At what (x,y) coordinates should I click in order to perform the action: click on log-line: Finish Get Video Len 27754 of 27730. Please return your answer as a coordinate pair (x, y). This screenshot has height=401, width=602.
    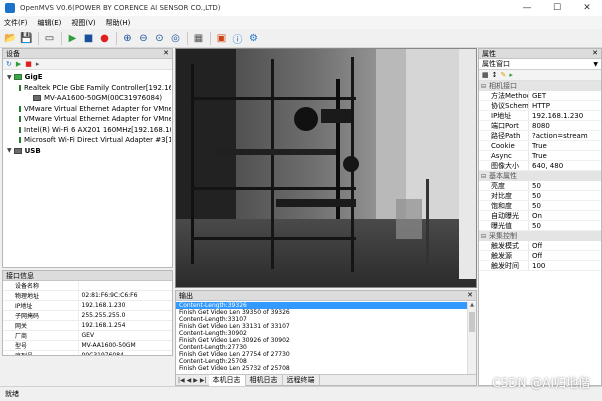
    Looking at the image, I should click on (321, 354).